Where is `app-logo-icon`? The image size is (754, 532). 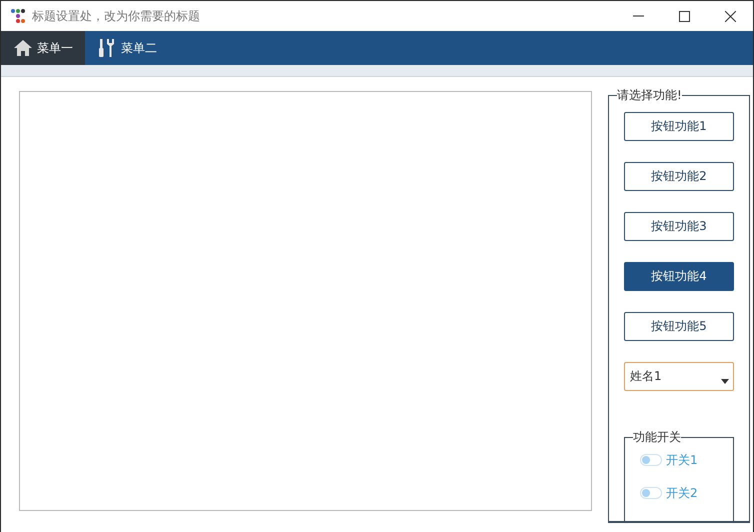
app-logo-icon is located at coordinates (18, 16).